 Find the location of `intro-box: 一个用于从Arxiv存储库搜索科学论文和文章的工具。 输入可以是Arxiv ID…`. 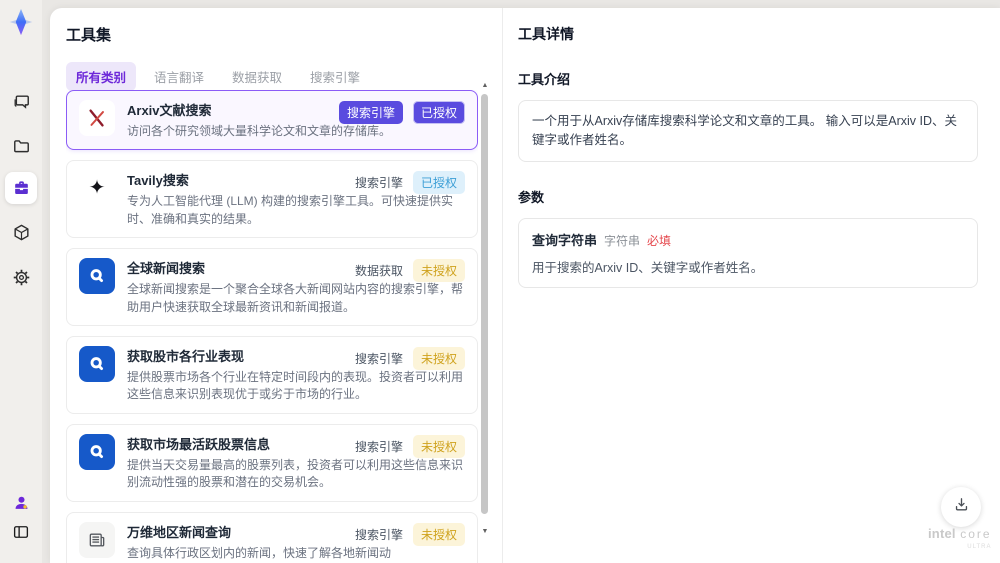

intro-box: 一个用于从Arxiv存储库搜索科学论文和文章的工具。 输入可以是Arxiv ID… is located at coordinates (748, 131).